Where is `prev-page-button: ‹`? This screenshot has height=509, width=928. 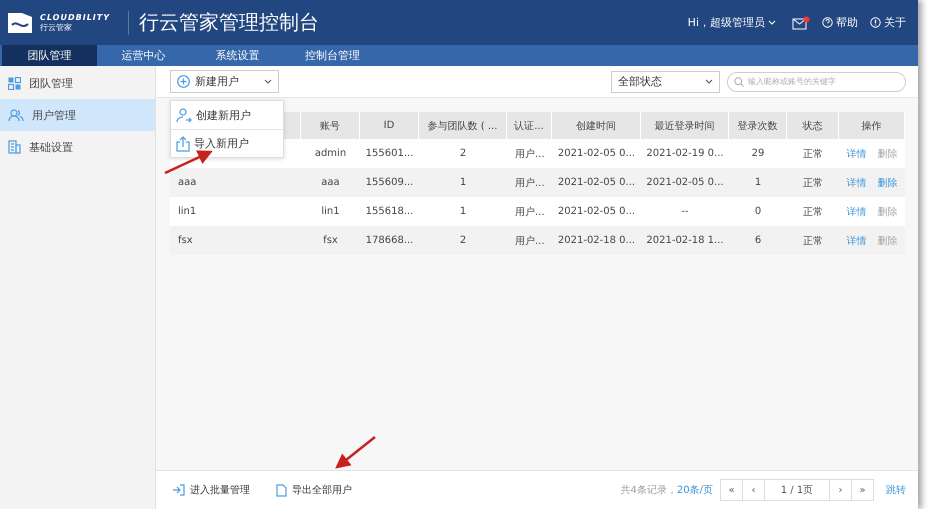
prev-page-button: ‹ is located at coordinates (753, 490).